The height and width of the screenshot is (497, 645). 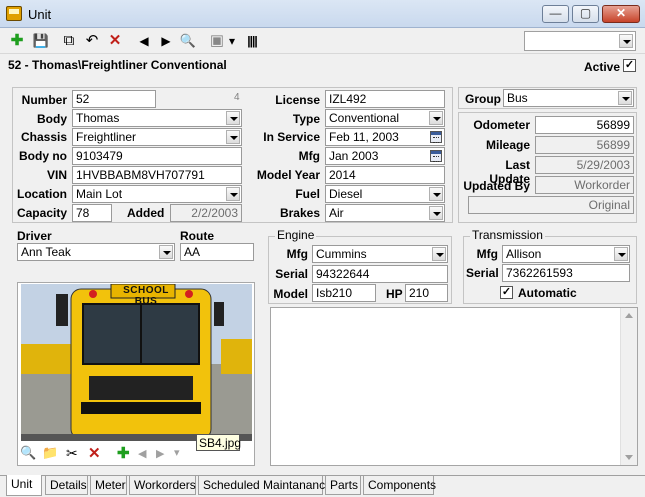 What do you see at coordinates (41, 41) in the screenshot?
I see `save-icon: 💾` at bounding box center [41, 41].